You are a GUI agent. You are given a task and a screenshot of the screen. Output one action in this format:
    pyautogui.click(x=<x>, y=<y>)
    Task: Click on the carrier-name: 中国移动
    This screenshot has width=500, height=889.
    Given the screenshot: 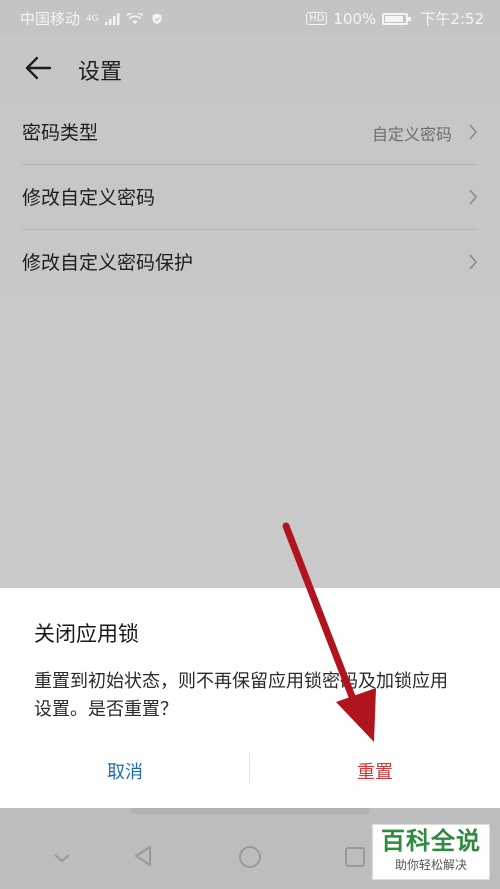 What is the action you would take?
    pyautogui.click(x=50, y=19)
    